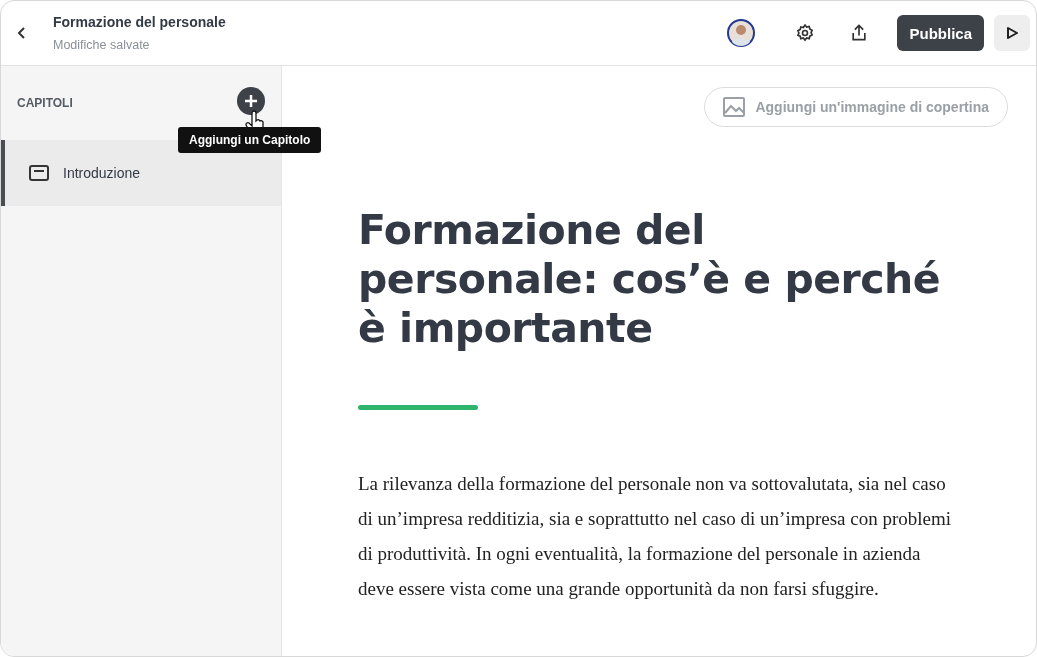 This screenshot has width=1037, height=657. I want to click on chapter-label: Introduzione, so click(102, 173).